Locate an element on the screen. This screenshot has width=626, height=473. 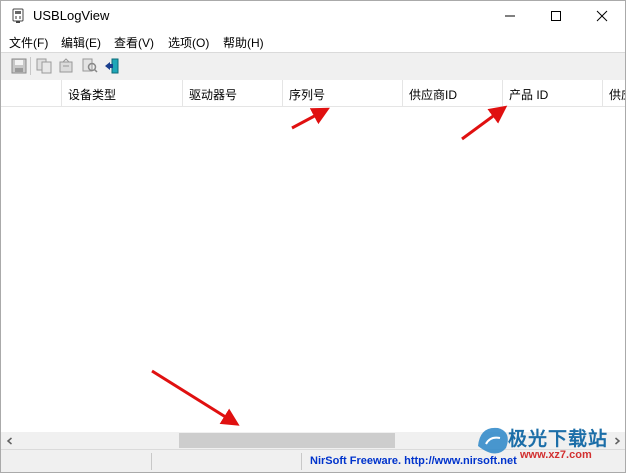
column-header-vendor-id: 供应商ID is located at coordinates (453, 93).